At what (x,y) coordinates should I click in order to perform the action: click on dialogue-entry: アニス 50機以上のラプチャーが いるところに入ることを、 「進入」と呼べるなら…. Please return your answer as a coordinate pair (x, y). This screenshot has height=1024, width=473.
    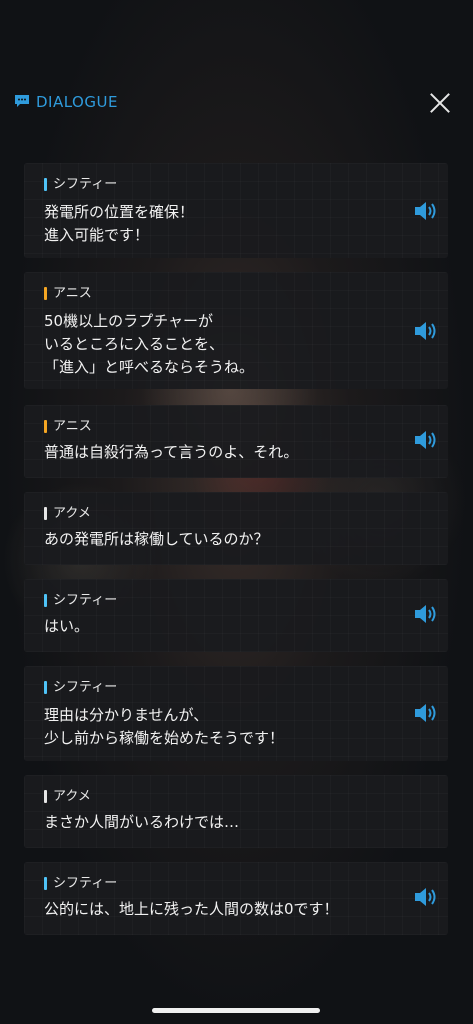
    Looking at the image, I should click on (236, 330).